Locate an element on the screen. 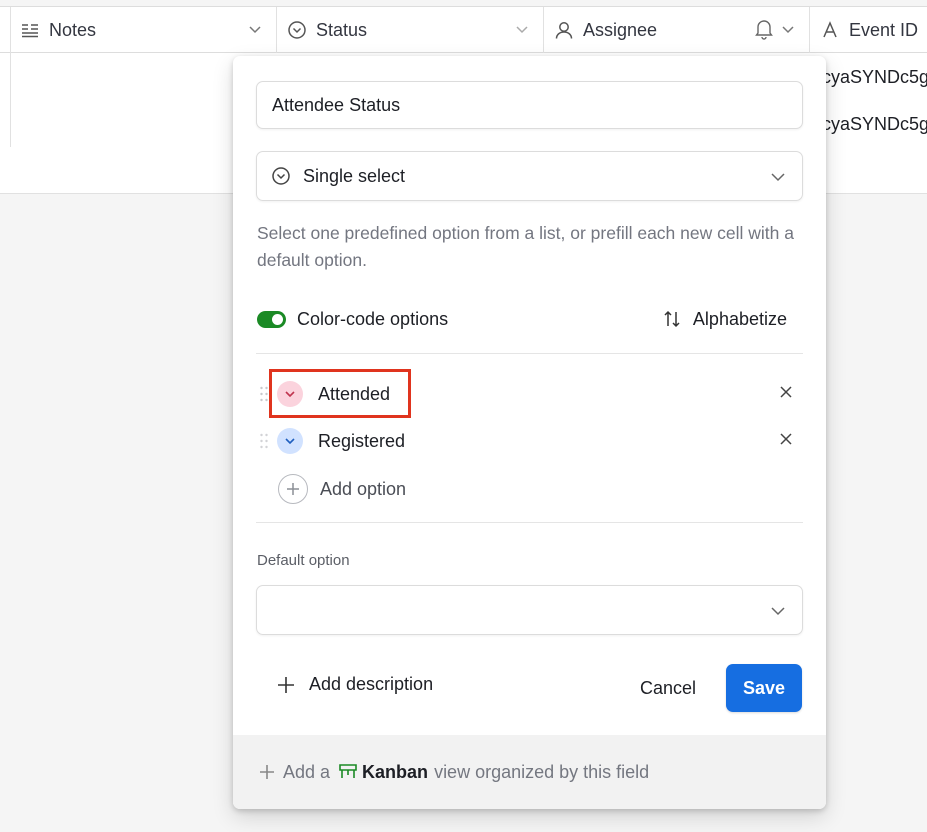 Image resolution: width=927 pixels, height=832 pixels. color-code-label: Color-code options is located at coordinates (372, 319).